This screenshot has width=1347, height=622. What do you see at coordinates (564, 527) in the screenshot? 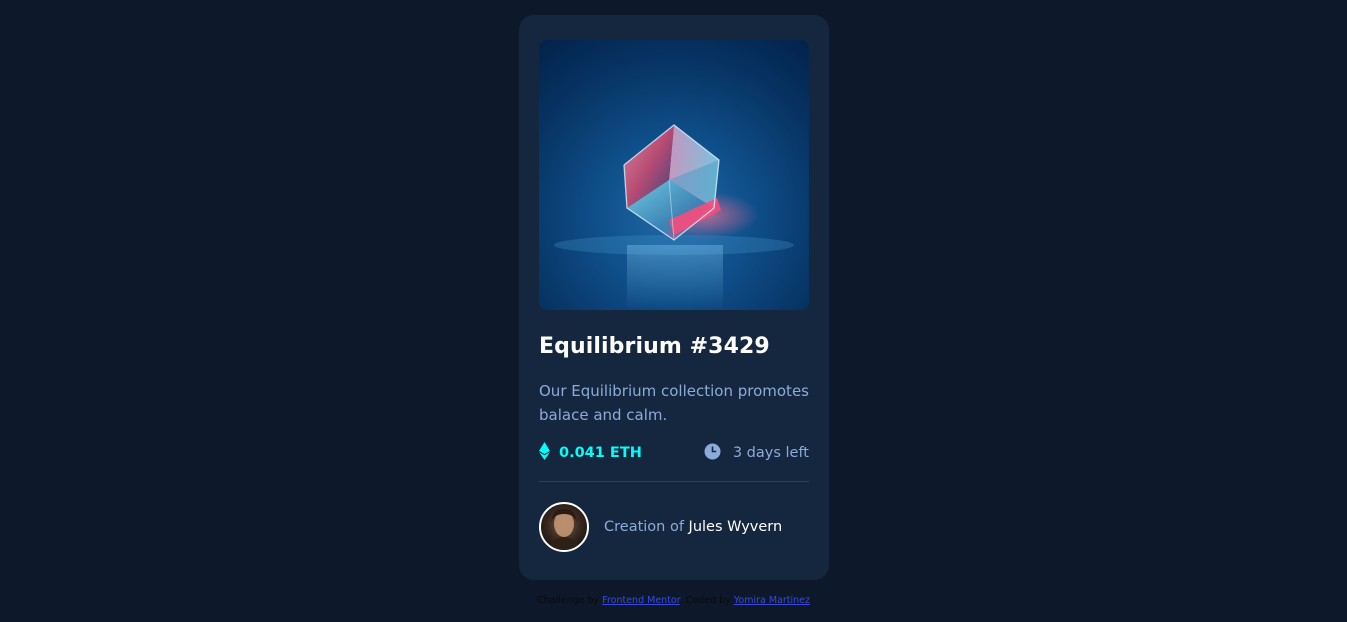
I see `avatar` at bounding box center [564, 527].